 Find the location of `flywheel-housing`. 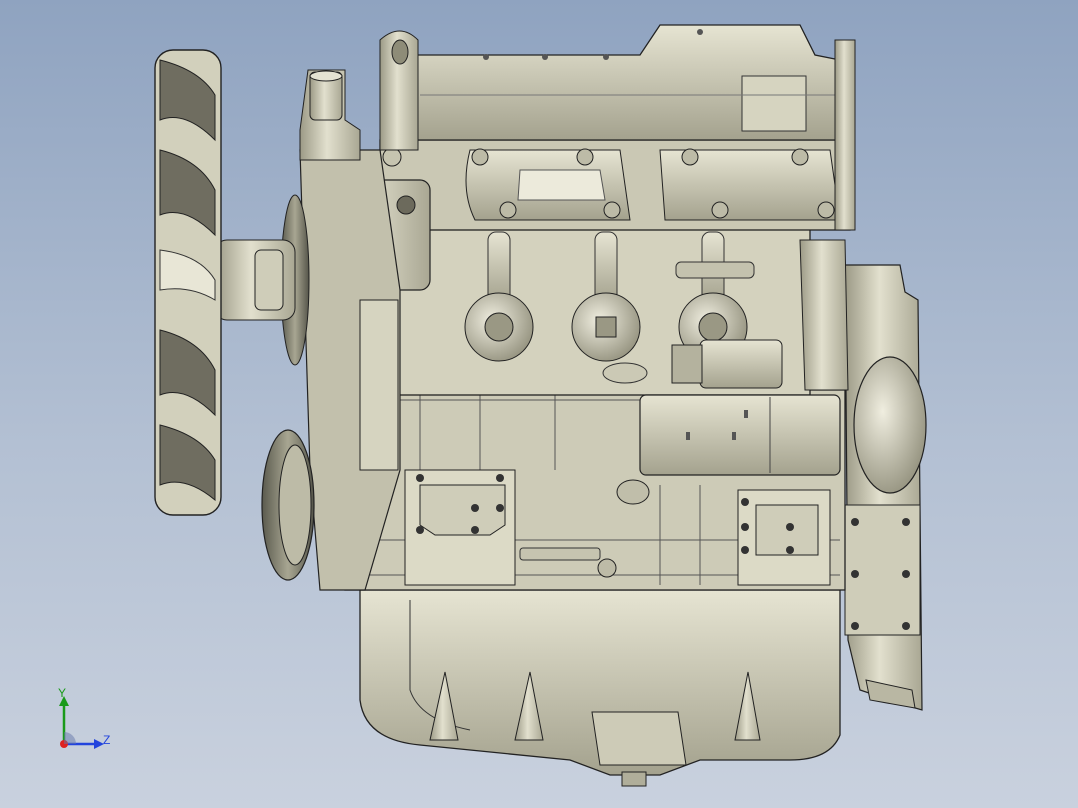

flywheel-housing is located at coordinates (885, 487).